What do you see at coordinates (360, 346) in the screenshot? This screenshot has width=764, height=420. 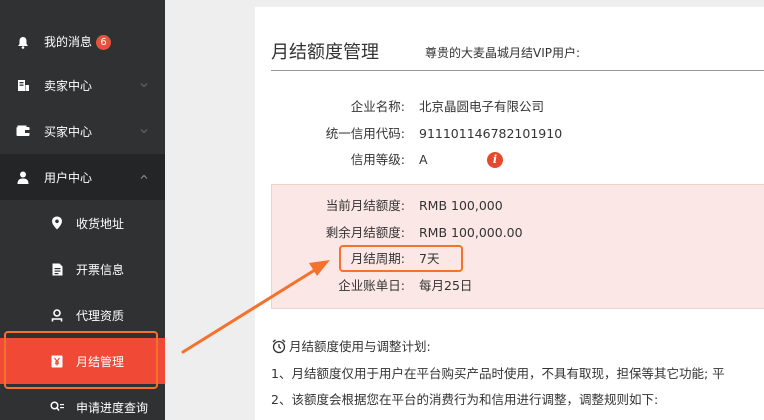 I see `plan-title-text: 月结额度使用与调整计划:` at bounding box center [360, 346].